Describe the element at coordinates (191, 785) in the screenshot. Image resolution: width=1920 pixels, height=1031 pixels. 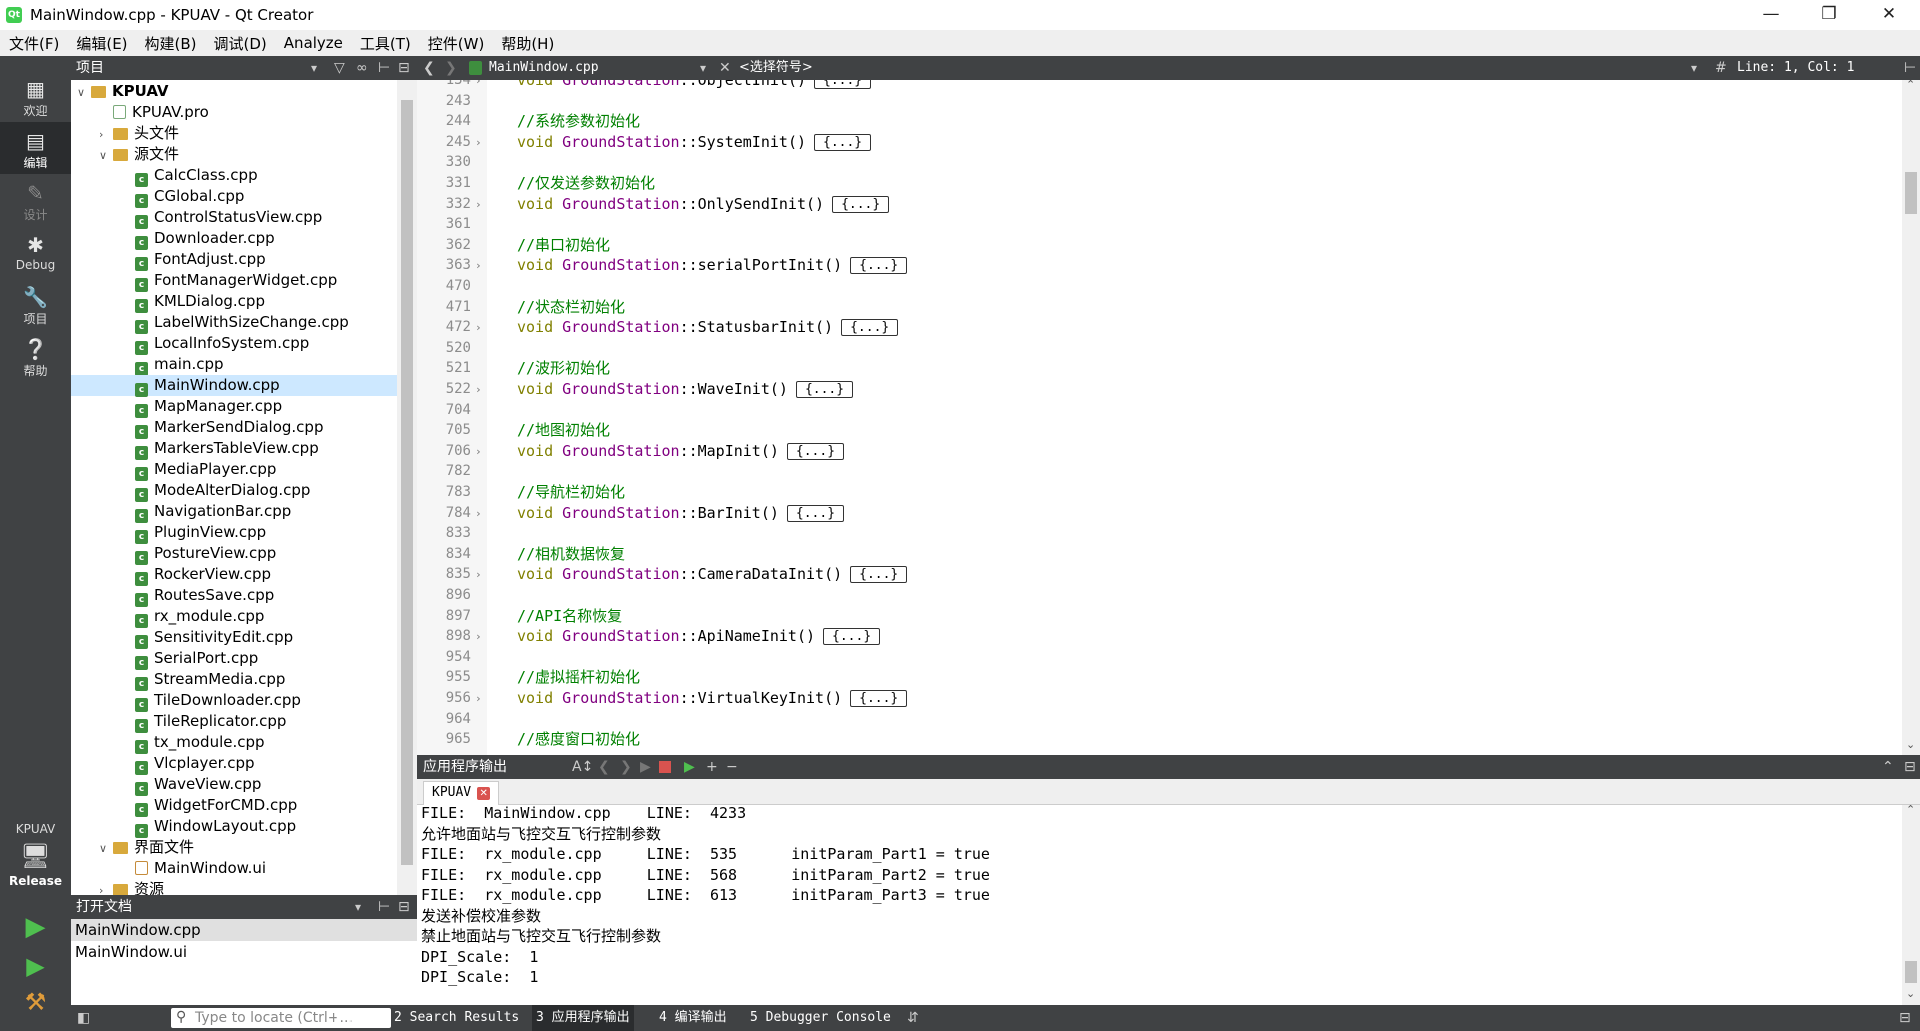
I see `tree-source-file: c WaveView.cpp` at that location.